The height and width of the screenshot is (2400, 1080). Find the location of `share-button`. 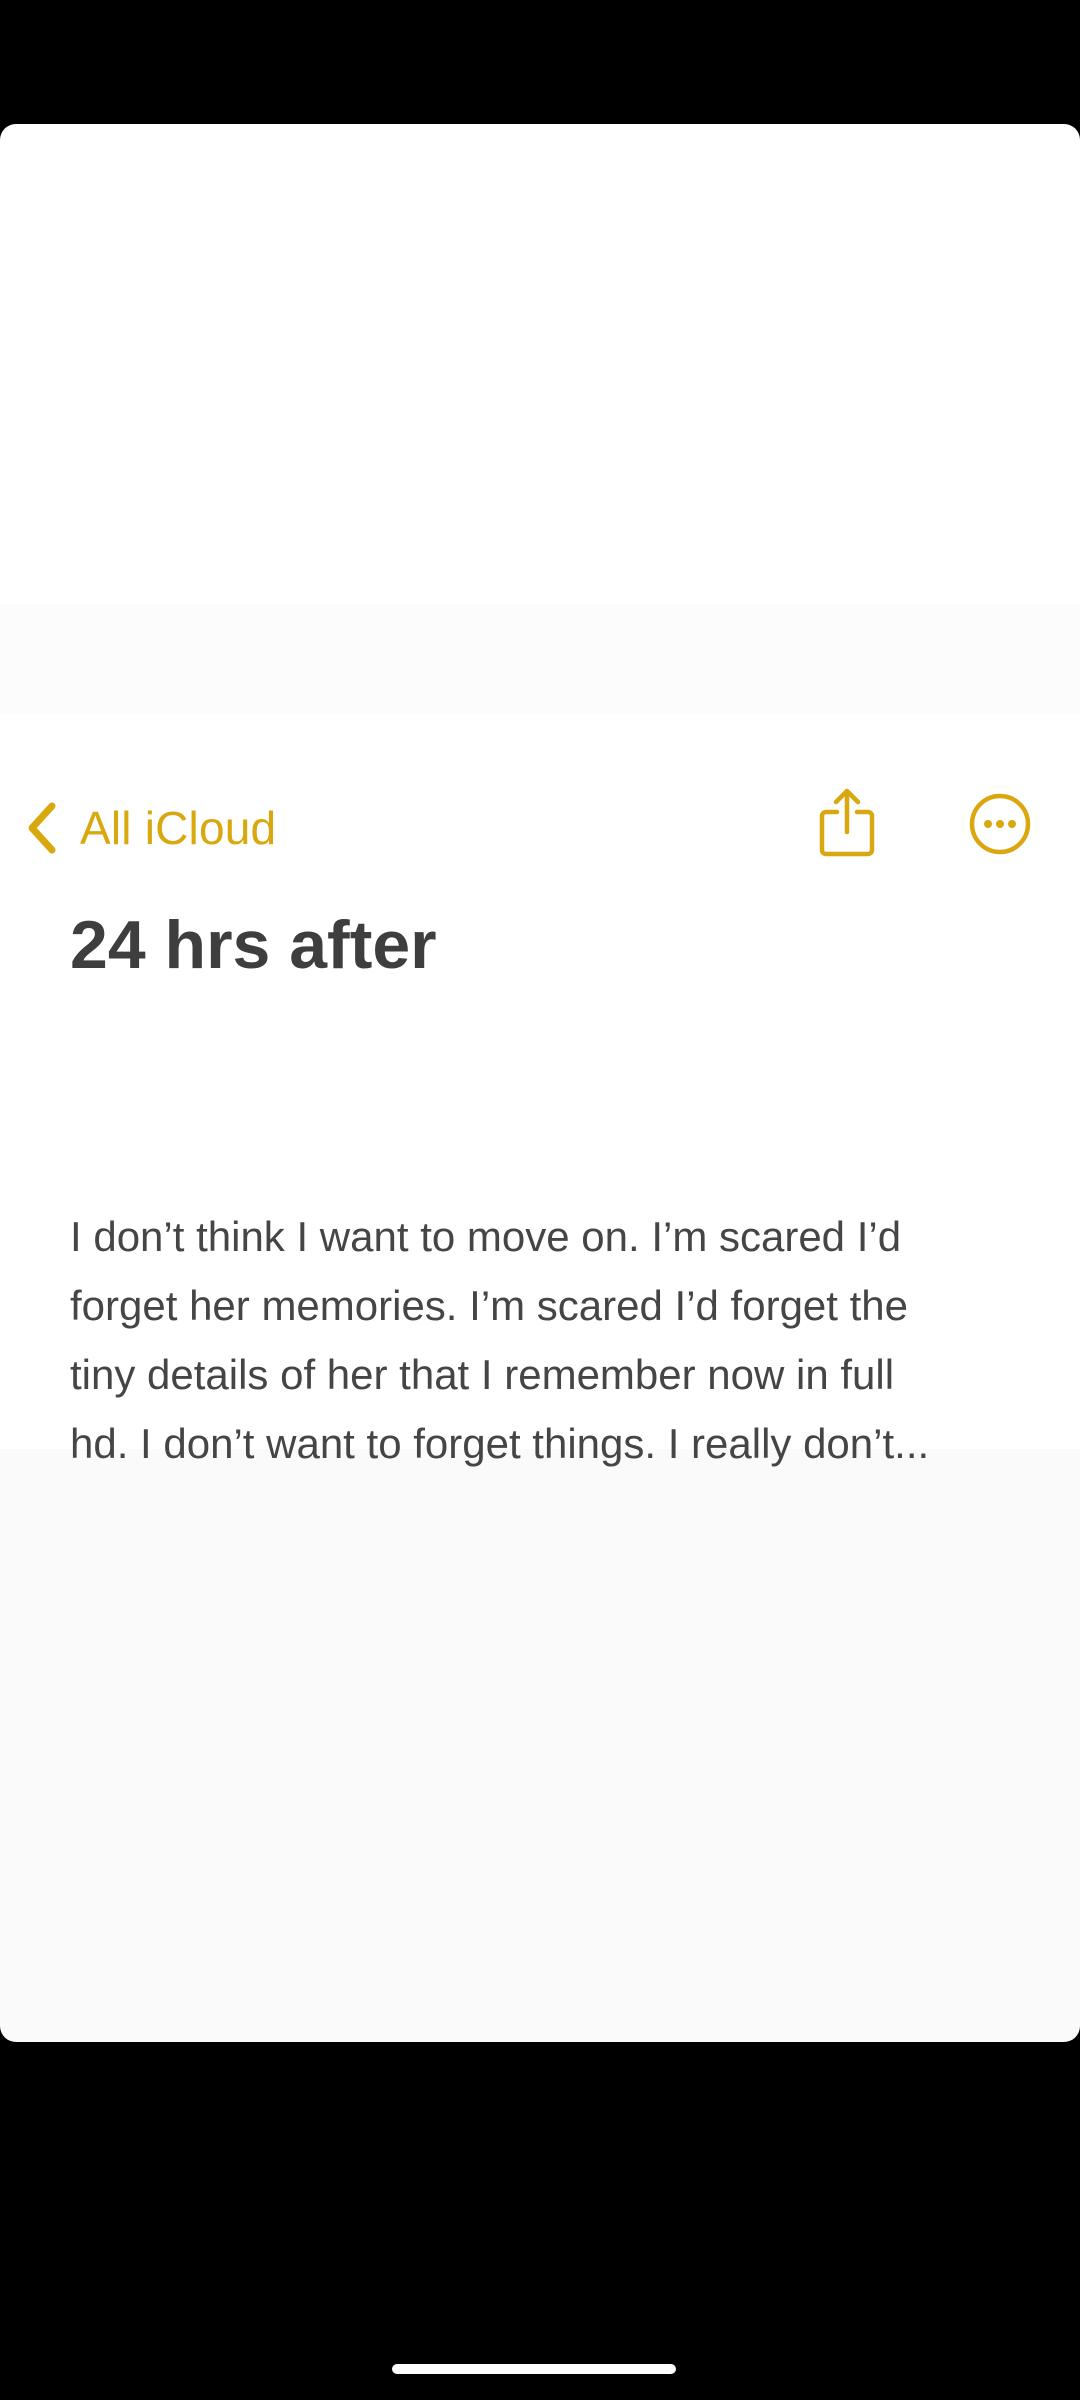

share-button is located at coordinates (847, 823).